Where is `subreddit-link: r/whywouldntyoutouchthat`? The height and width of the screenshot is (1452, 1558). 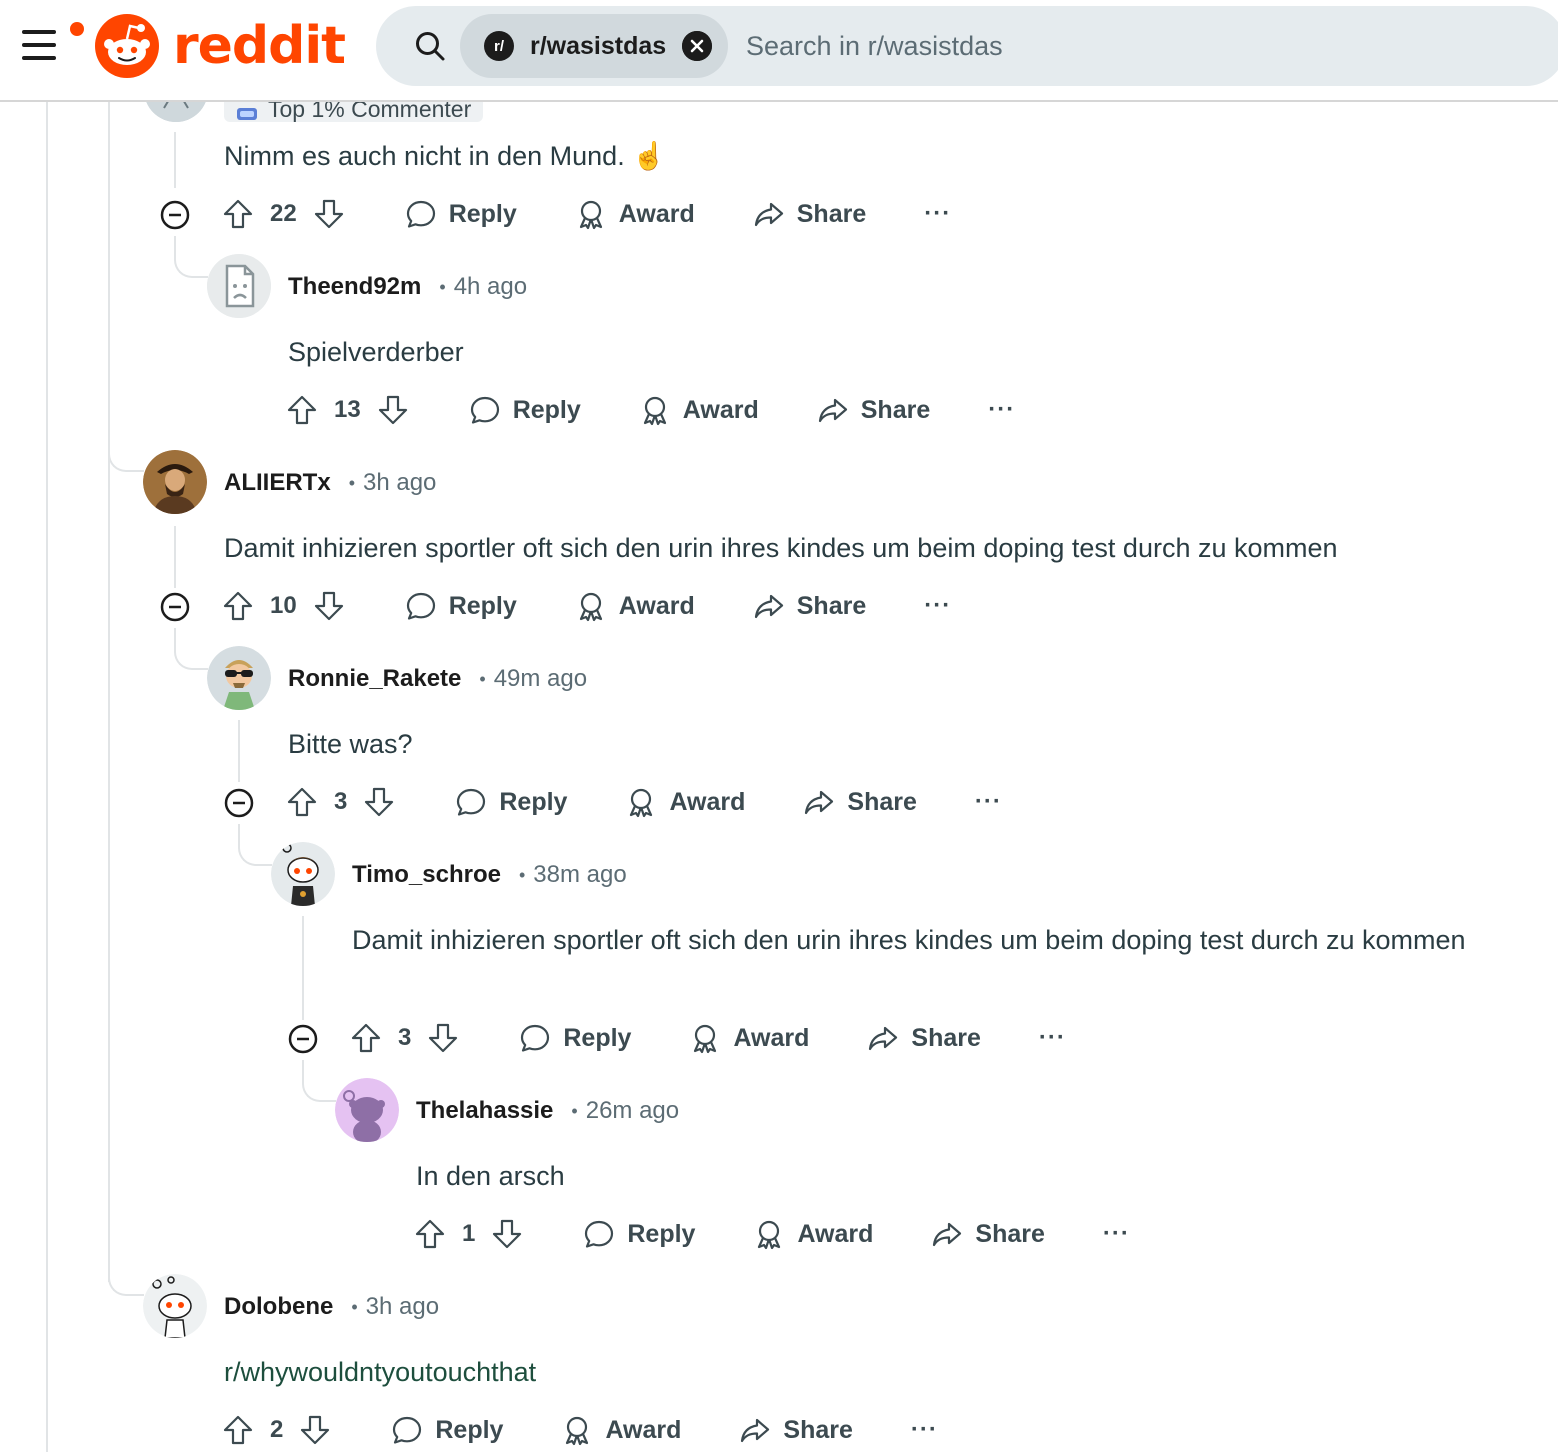
subreddit-link: r/whywouldntyoutouchthat is located at coordinates (380, 1372).